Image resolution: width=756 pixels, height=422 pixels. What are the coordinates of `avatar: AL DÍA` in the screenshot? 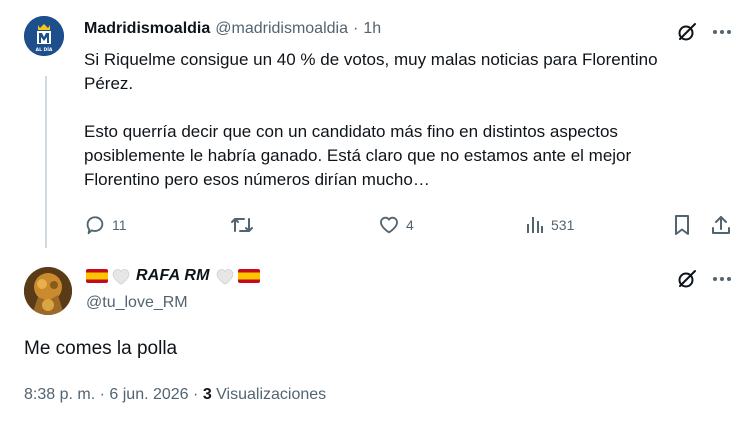 It's located at (44, 36).